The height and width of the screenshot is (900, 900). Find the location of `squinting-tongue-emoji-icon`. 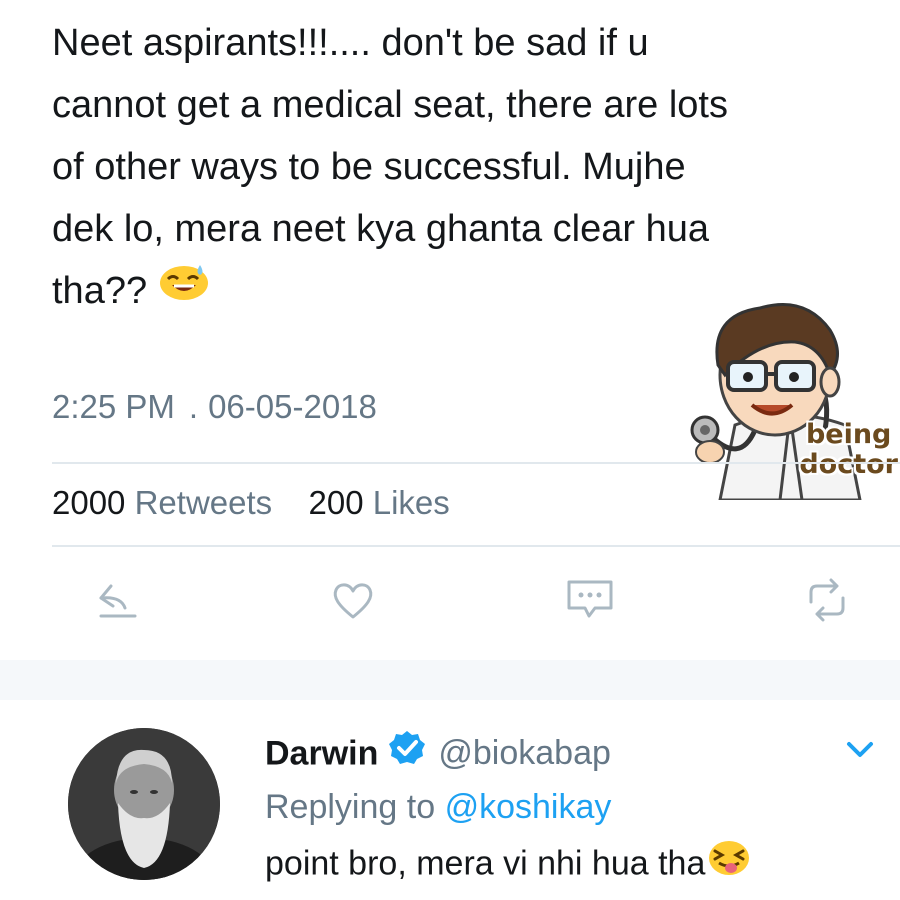

squinting-tongue-emoji-icon is located at coordinates (729, 861).